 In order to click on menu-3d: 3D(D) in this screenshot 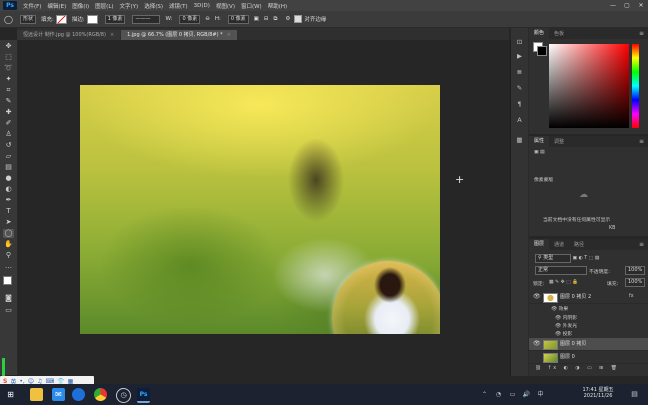, I will do `click(202, 6)`.